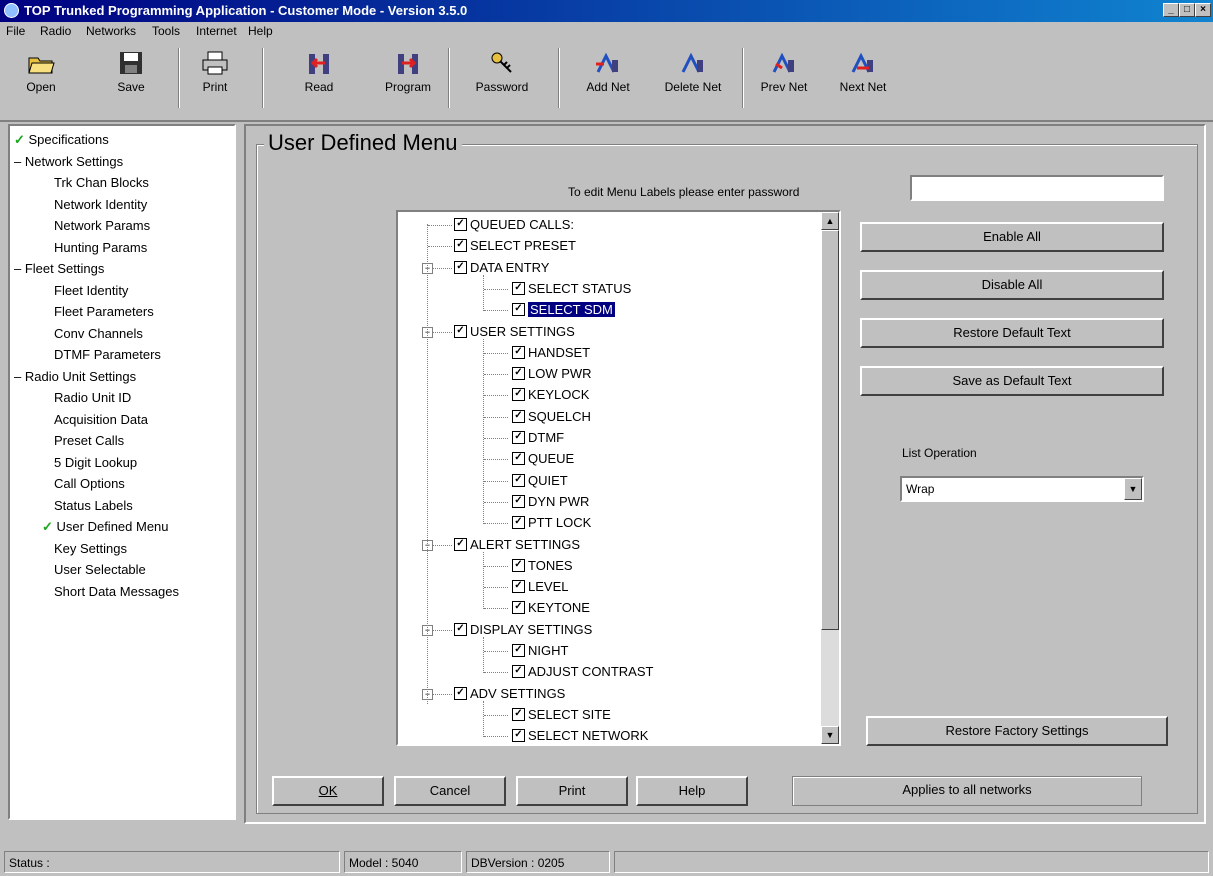  What do you see at coordinates (580, 734) in the screenshot?
I see `tree-item: ✓ SELECT NETWORK` at bounding box center [580, 734].